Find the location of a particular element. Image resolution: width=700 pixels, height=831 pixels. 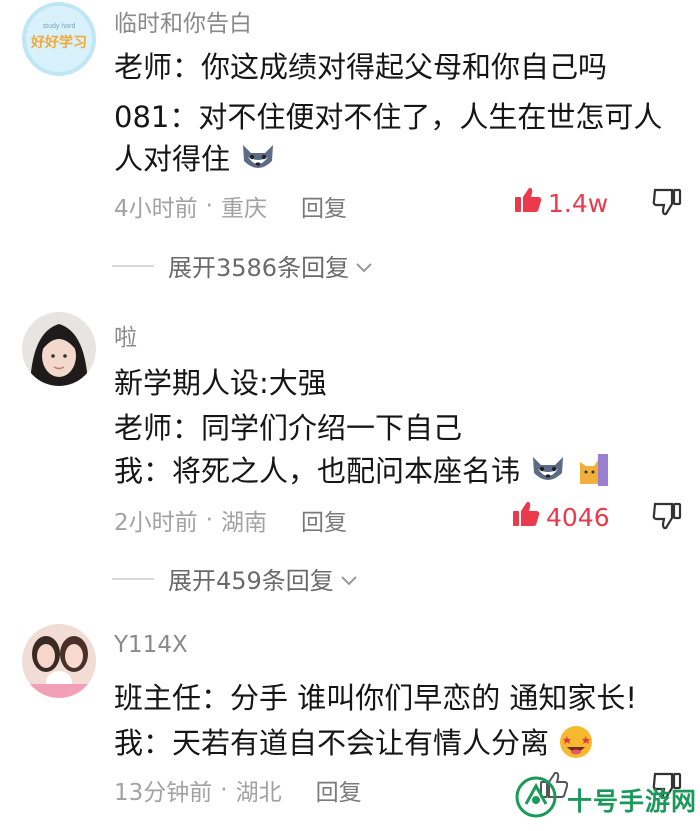

comment-text-line: 新学期人设:大强 is located at coordinates (220, 383).